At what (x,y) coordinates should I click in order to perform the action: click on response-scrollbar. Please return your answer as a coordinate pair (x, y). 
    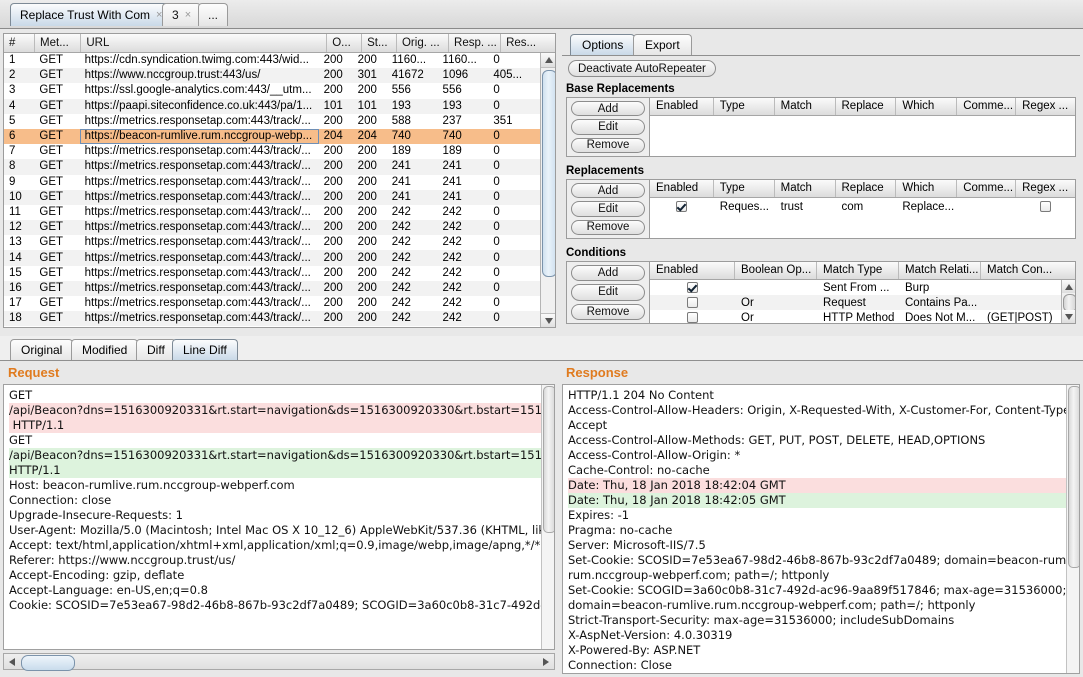
    Looking at the image, I should click on (1072, 529).